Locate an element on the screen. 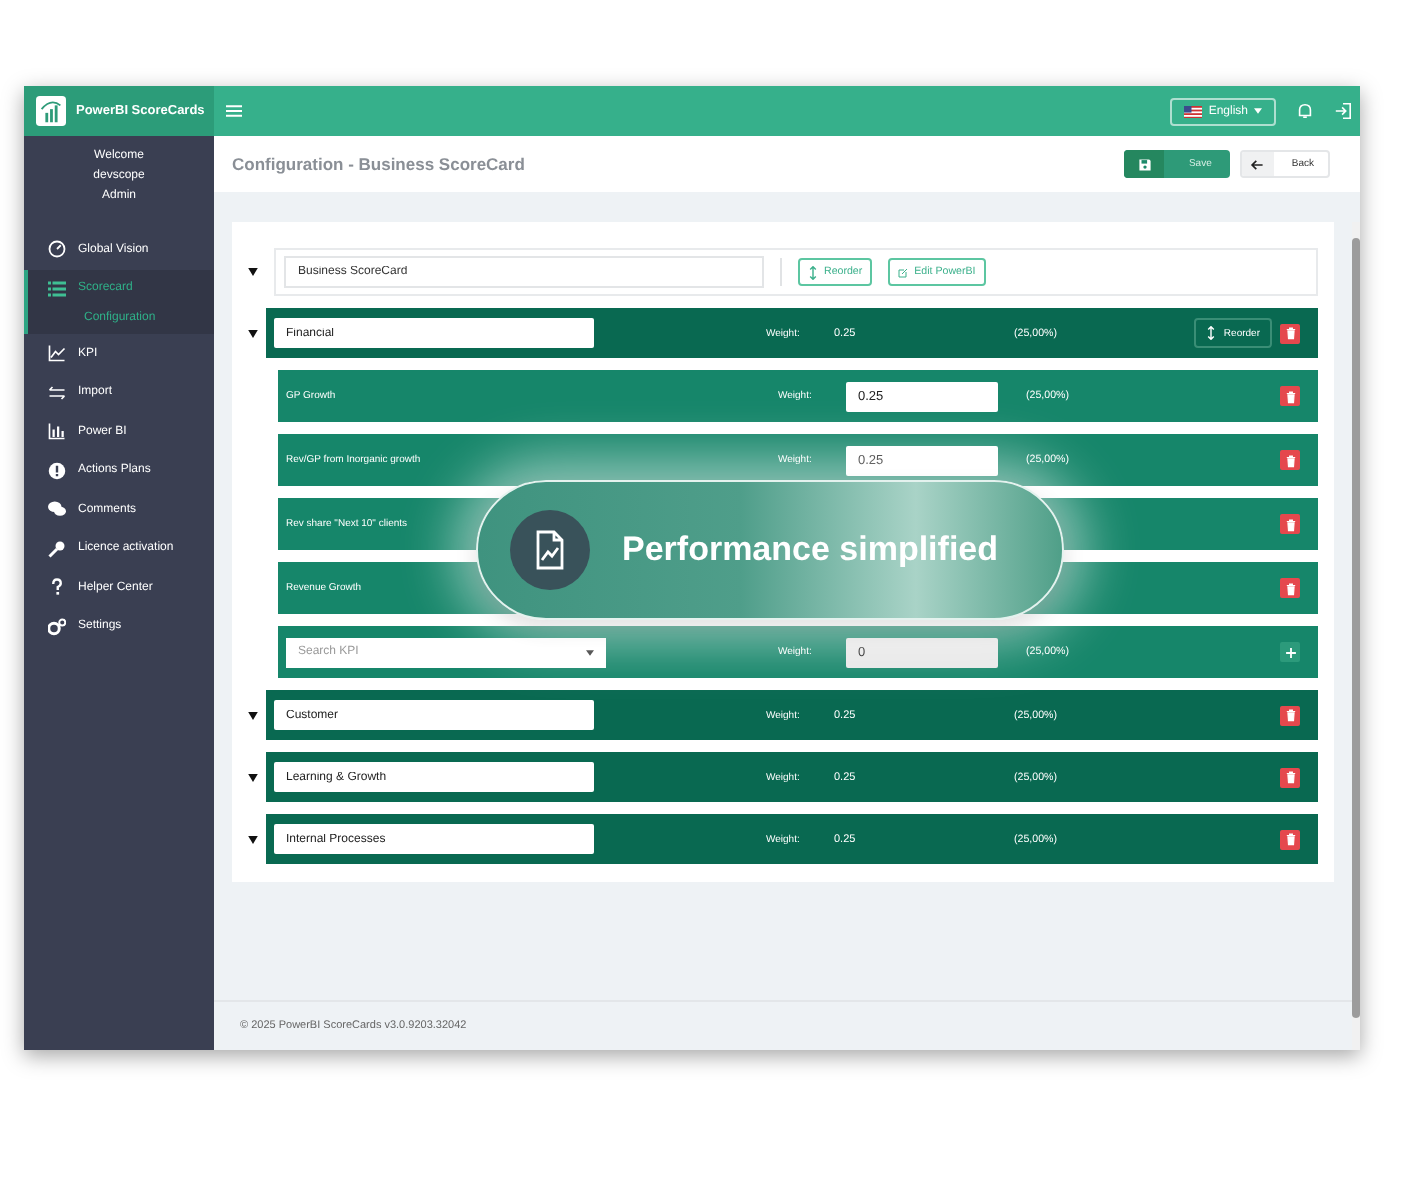  add-button is located at coordinates (1290, 652).